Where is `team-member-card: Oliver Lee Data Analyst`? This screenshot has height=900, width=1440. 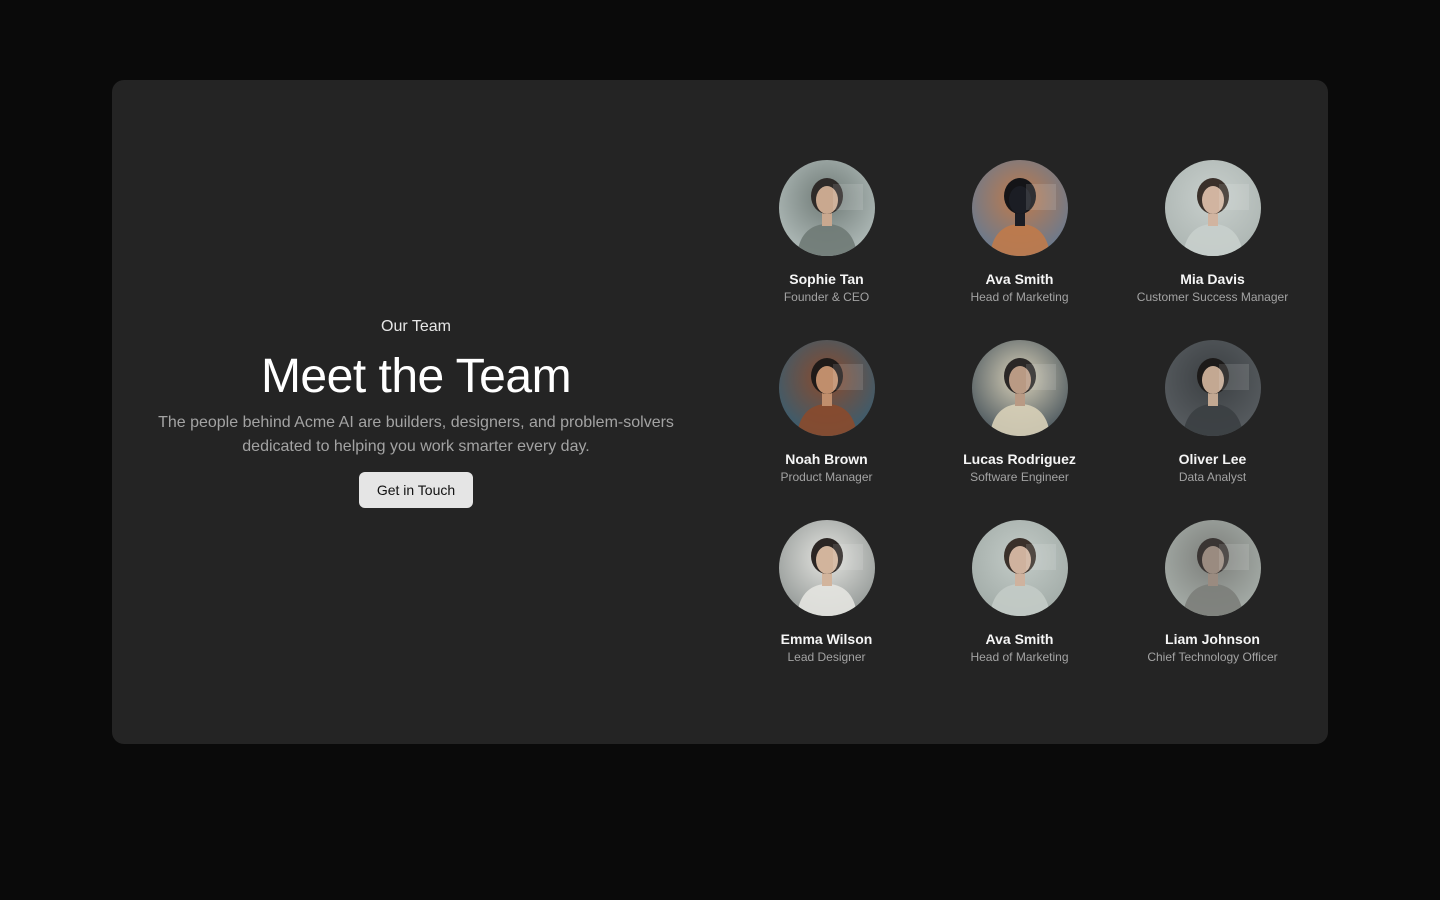 team-member-card: Oliver Lee Data Analyst is located at coordinates (1212, 430).